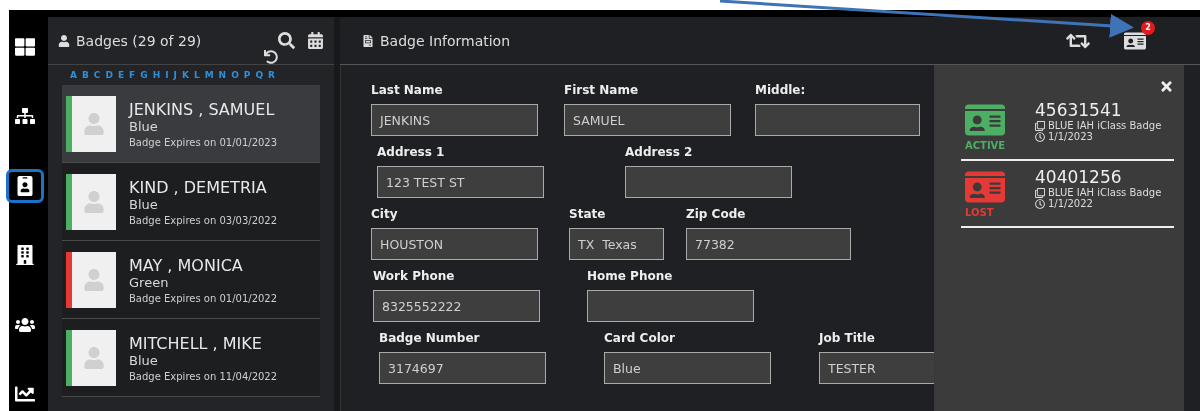 This screenshot has width=1204, height=411. I want to click on card-icon, so click(1135, 40).